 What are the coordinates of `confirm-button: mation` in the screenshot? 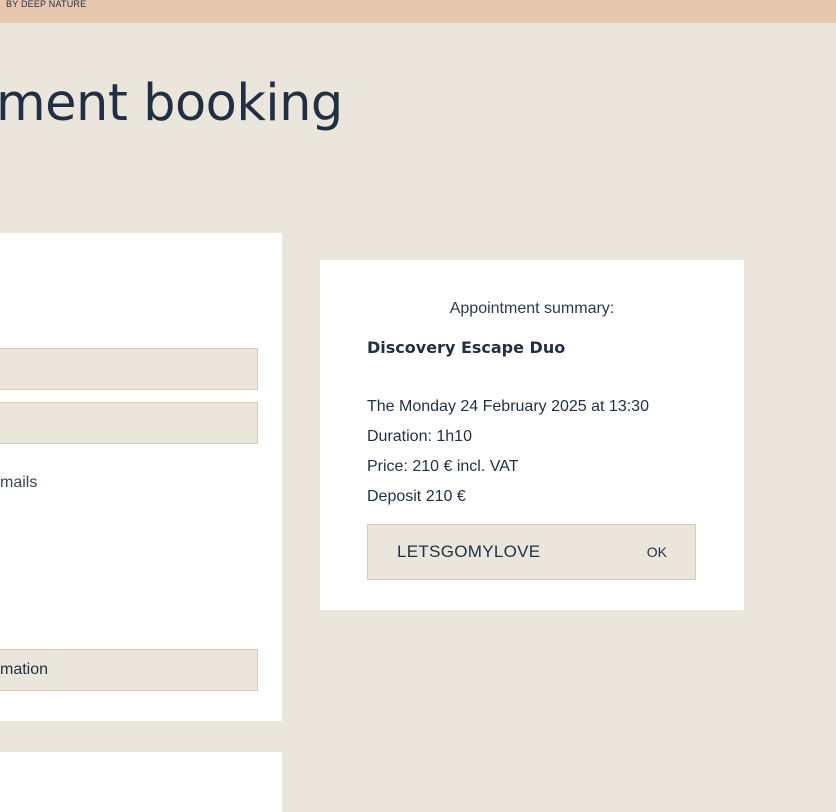 It's located at (129, 670).